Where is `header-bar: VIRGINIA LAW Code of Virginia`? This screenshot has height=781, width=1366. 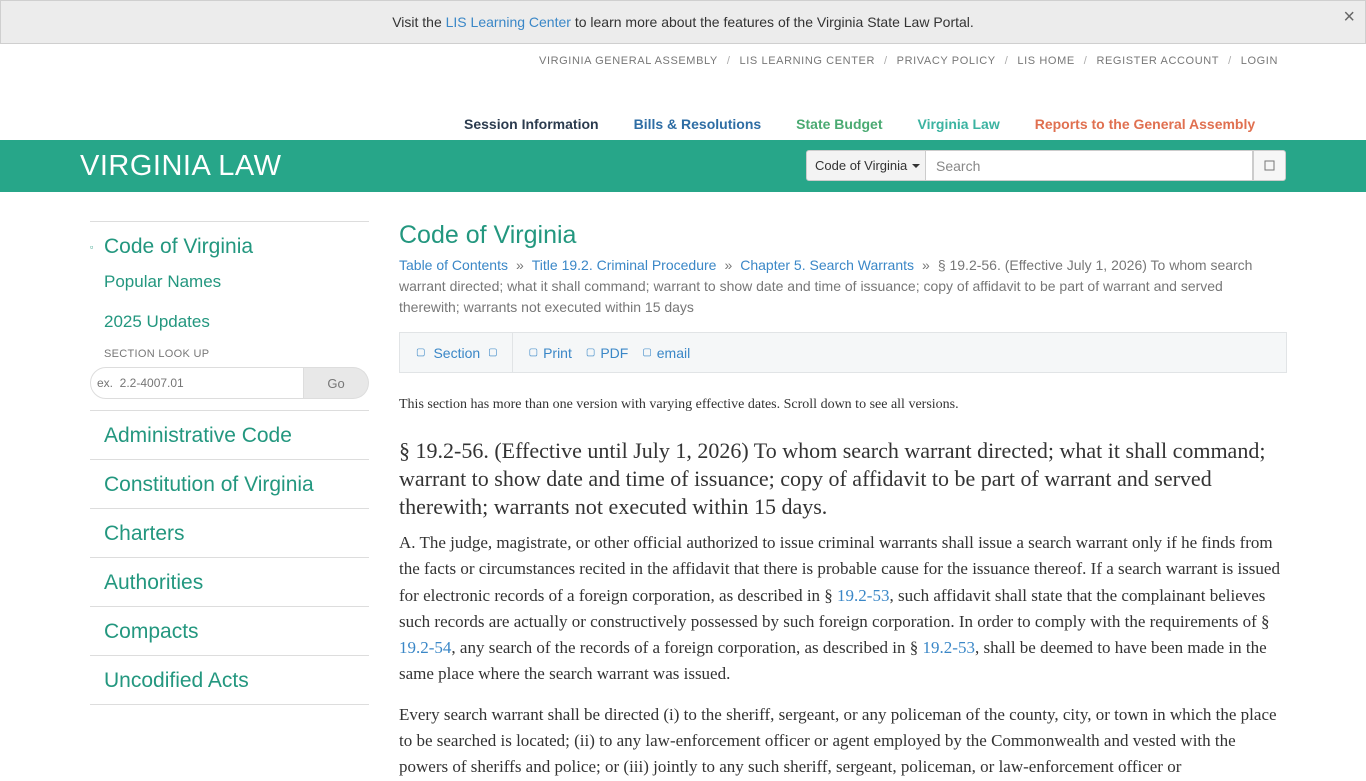 header-bar: VIRGINIA LAW Code of Virginia is located at coordinates (683, 166).